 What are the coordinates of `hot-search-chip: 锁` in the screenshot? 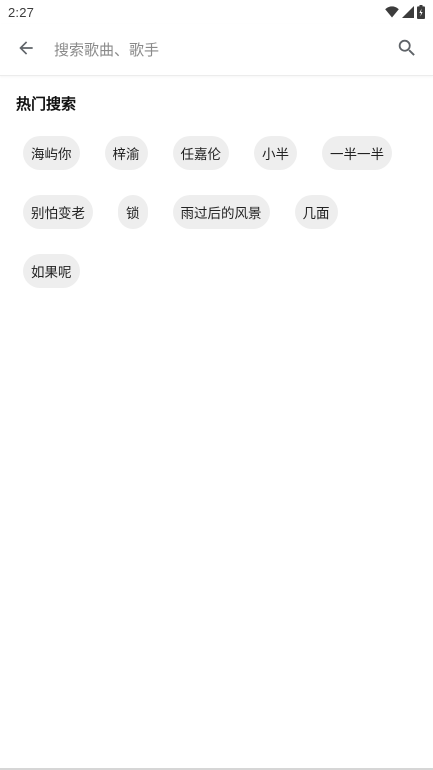 It's located at (133, 212).